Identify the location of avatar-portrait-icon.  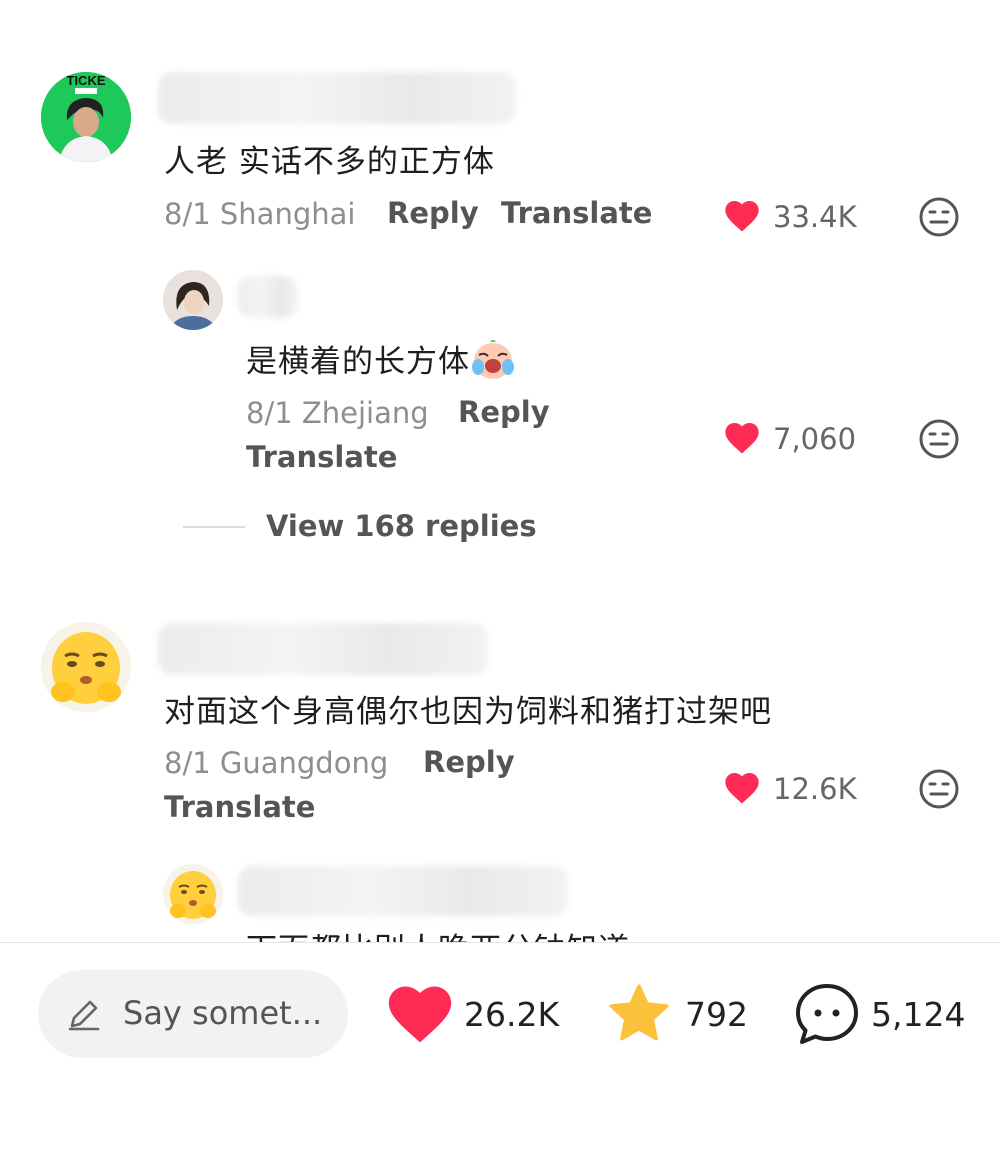
(193, 300).